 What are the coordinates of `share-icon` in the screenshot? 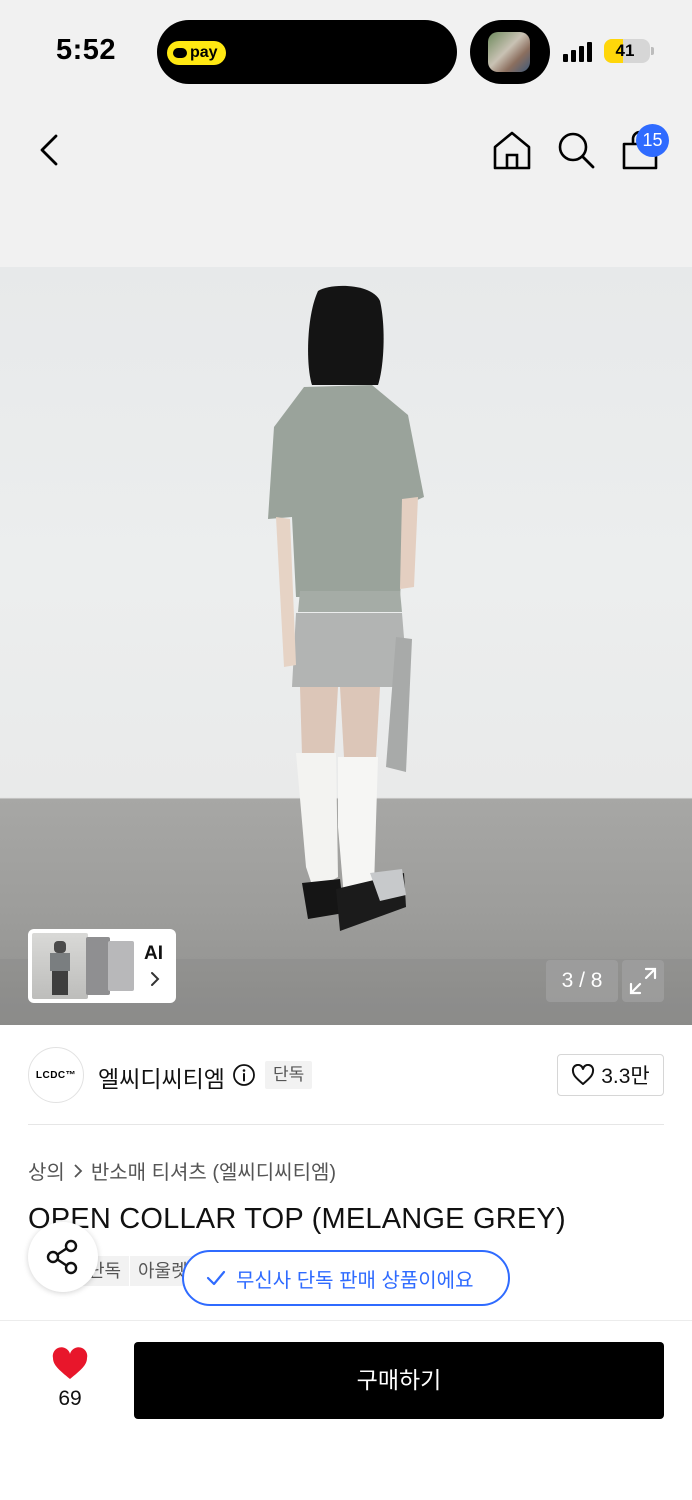 It's located at (62, 1257).